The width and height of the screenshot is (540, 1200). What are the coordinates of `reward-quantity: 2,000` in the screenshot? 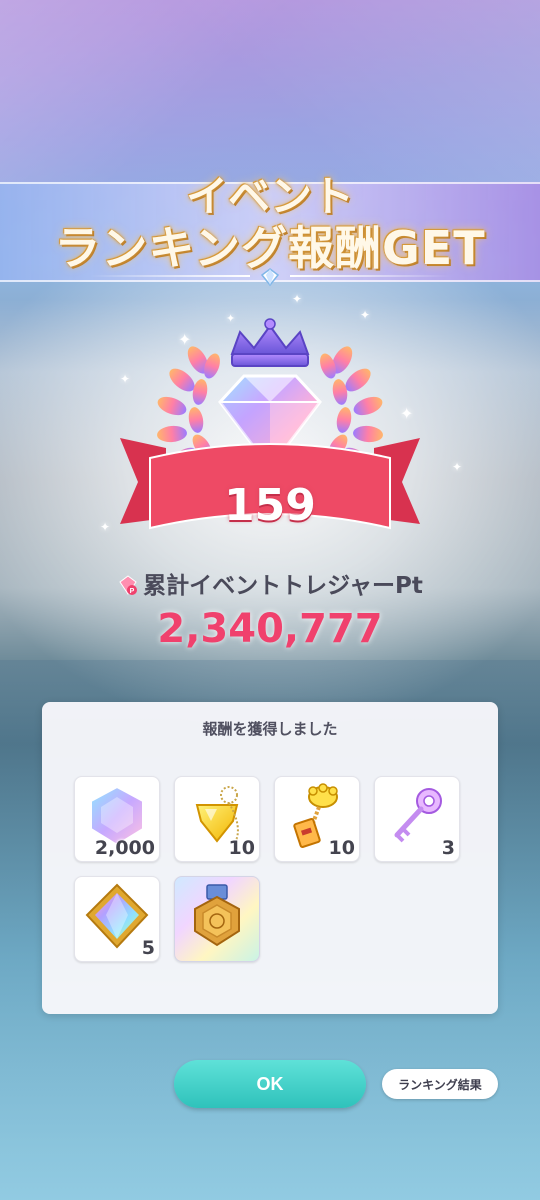 It's located at (124, 848).